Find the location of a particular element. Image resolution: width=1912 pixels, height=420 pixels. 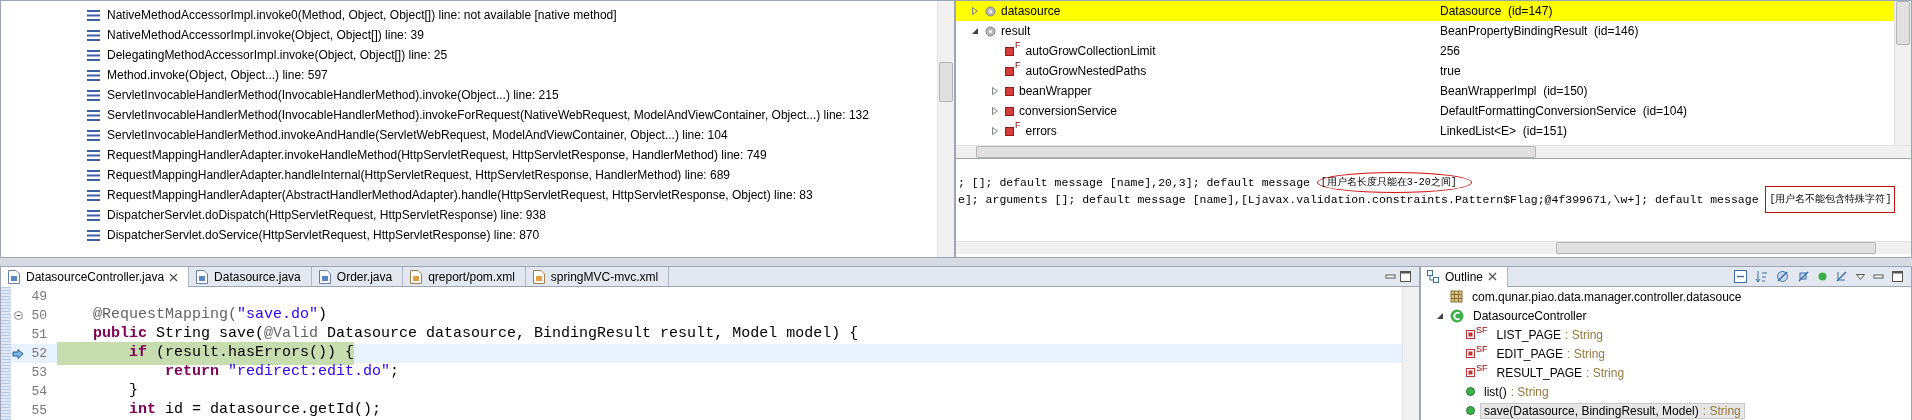

outline-icon is located at coordinates (1433, 276).